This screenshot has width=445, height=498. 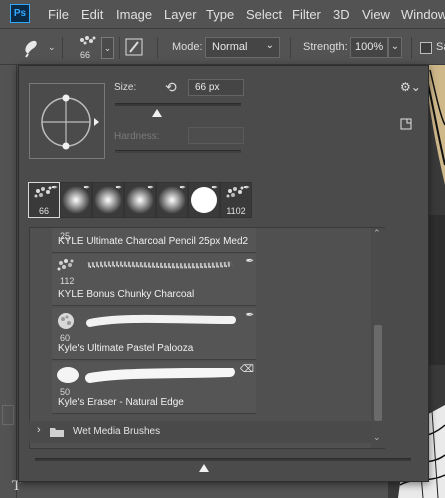 I want to click on brush-settings-panel-icon, so click(x=134, y=47).